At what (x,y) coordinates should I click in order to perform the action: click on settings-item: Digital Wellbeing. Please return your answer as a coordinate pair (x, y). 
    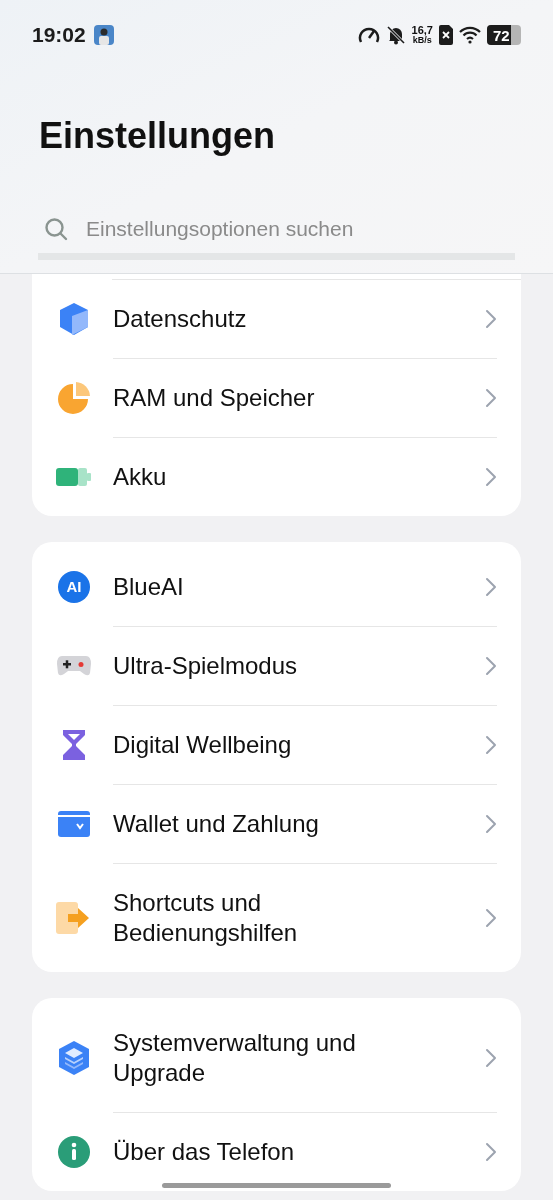
    Looking at the image, I should click on (276, 745).